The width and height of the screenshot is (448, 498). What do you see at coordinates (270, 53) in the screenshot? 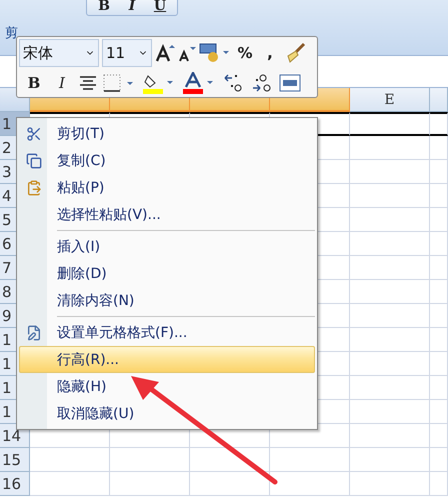
I see `format-button: ,` at bounding box center [270, 53].